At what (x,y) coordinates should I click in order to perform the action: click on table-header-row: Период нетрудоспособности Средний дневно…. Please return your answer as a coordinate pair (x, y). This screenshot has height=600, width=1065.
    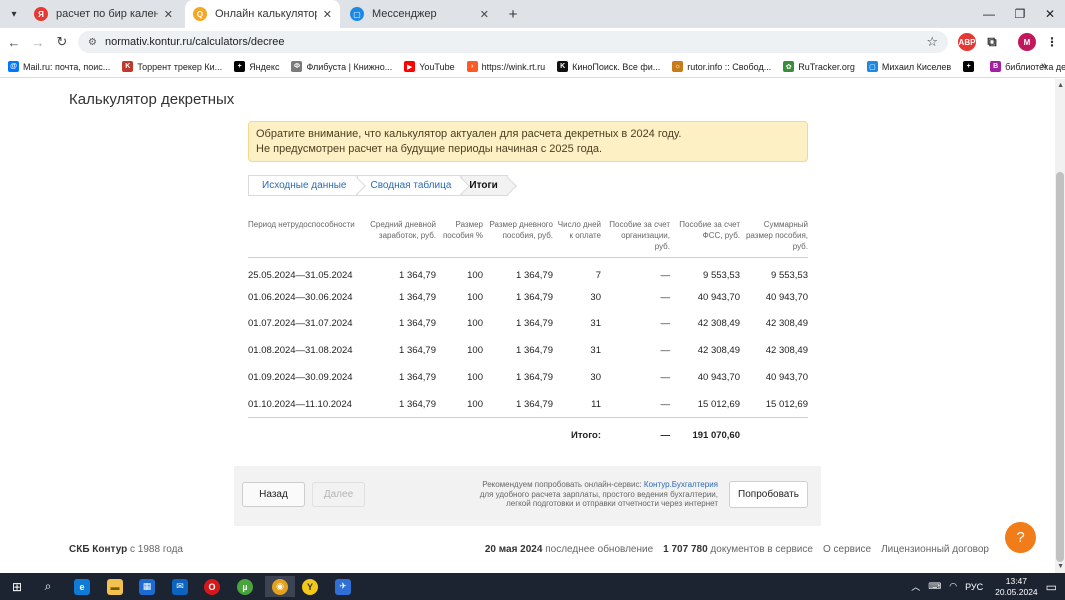
    Looking at the image, I should click on (528, 238).